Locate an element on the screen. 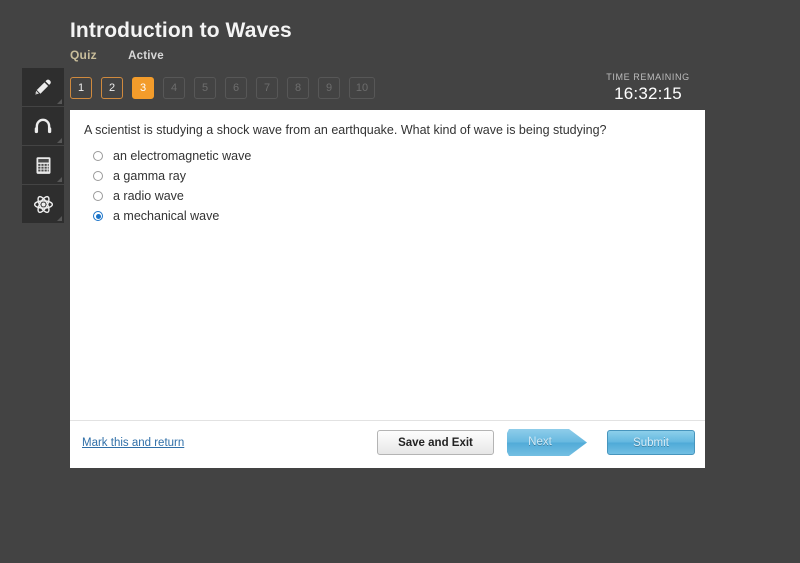 The width and height of the screenshot is (800, 563). pencil-icon is located at coordinates (43, 87).